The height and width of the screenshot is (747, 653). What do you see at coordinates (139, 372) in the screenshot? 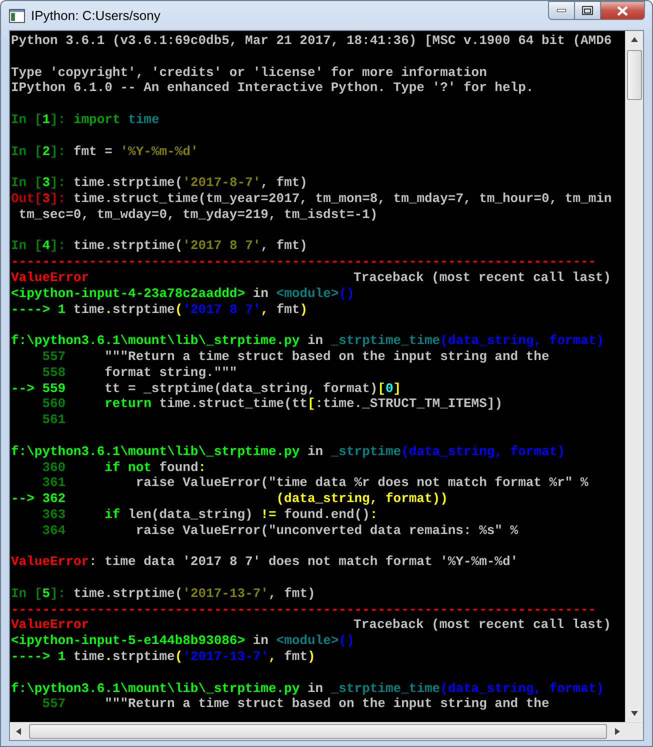
I see `console-line: 558 format string."""` at bounding box center [139, 372].